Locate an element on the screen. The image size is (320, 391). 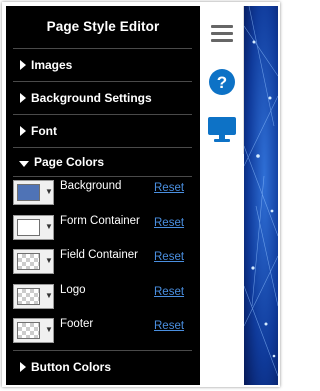
color-label: Footer is located at coordinates (77, 324).